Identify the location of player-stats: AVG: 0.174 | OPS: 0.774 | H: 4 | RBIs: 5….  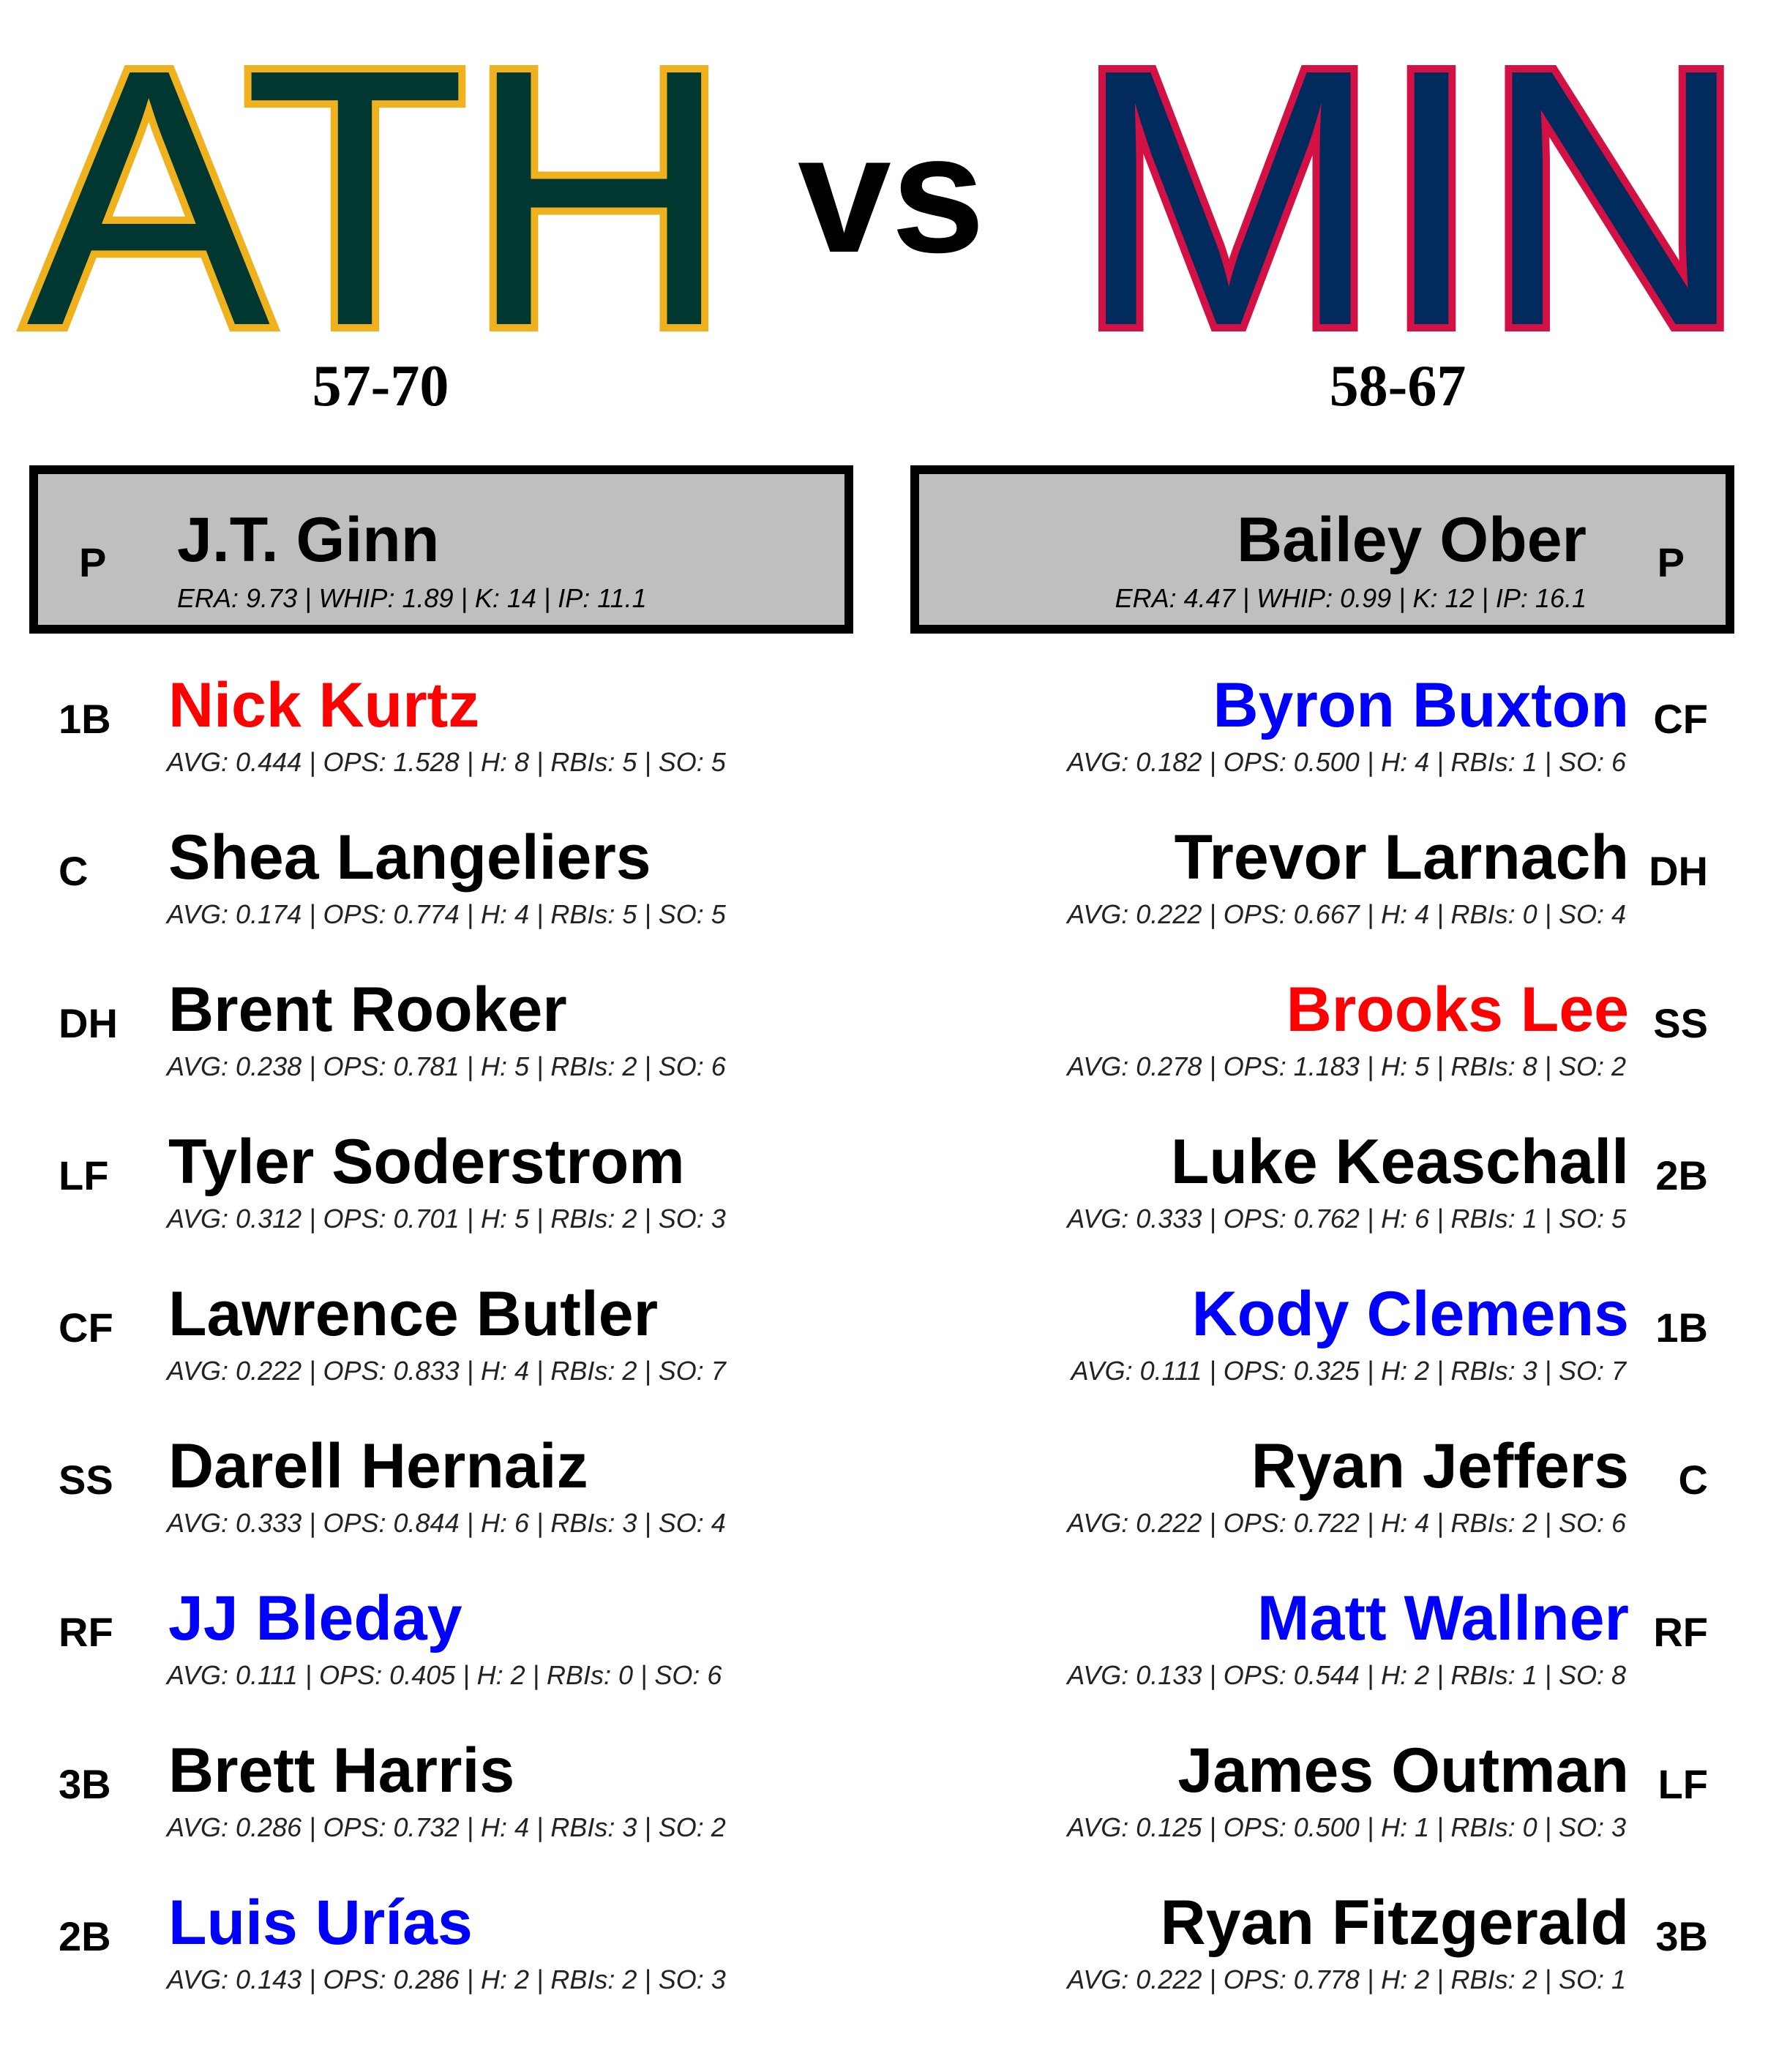
(446, 914).